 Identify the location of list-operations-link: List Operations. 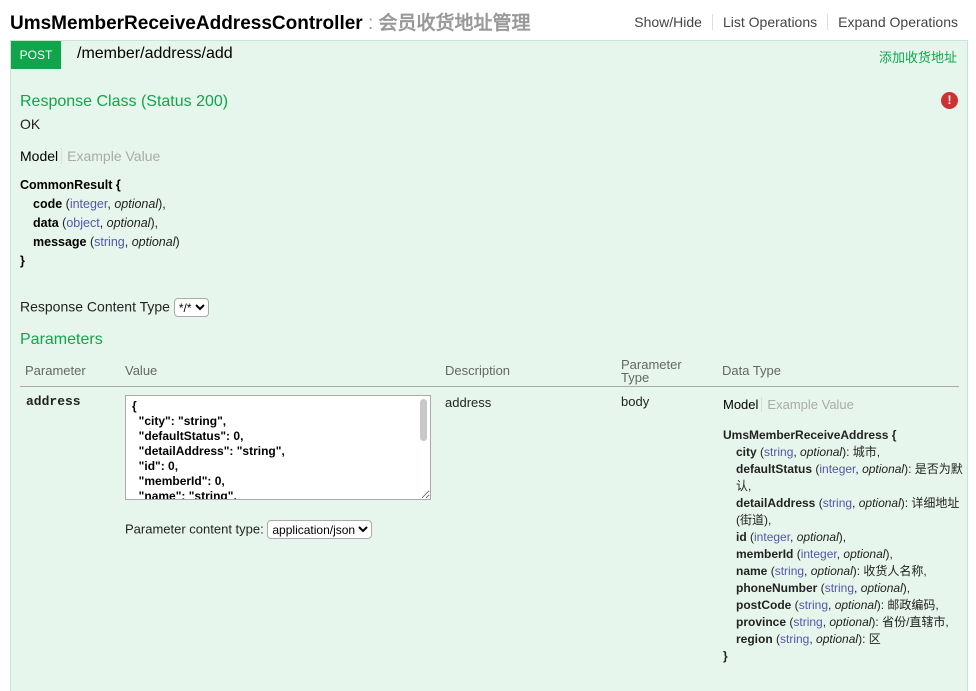
(769, 22).